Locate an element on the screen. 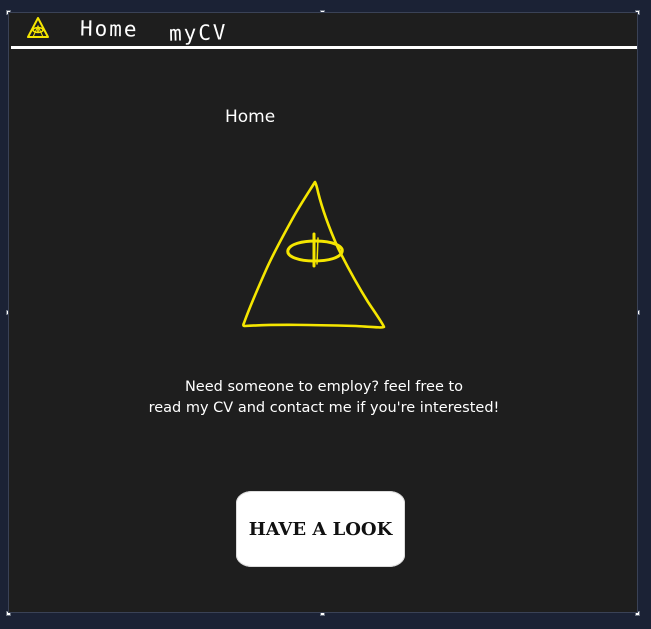 The height and width of the screenshot is (629, 651). navbar-divider is located at coordinates (324, 47).